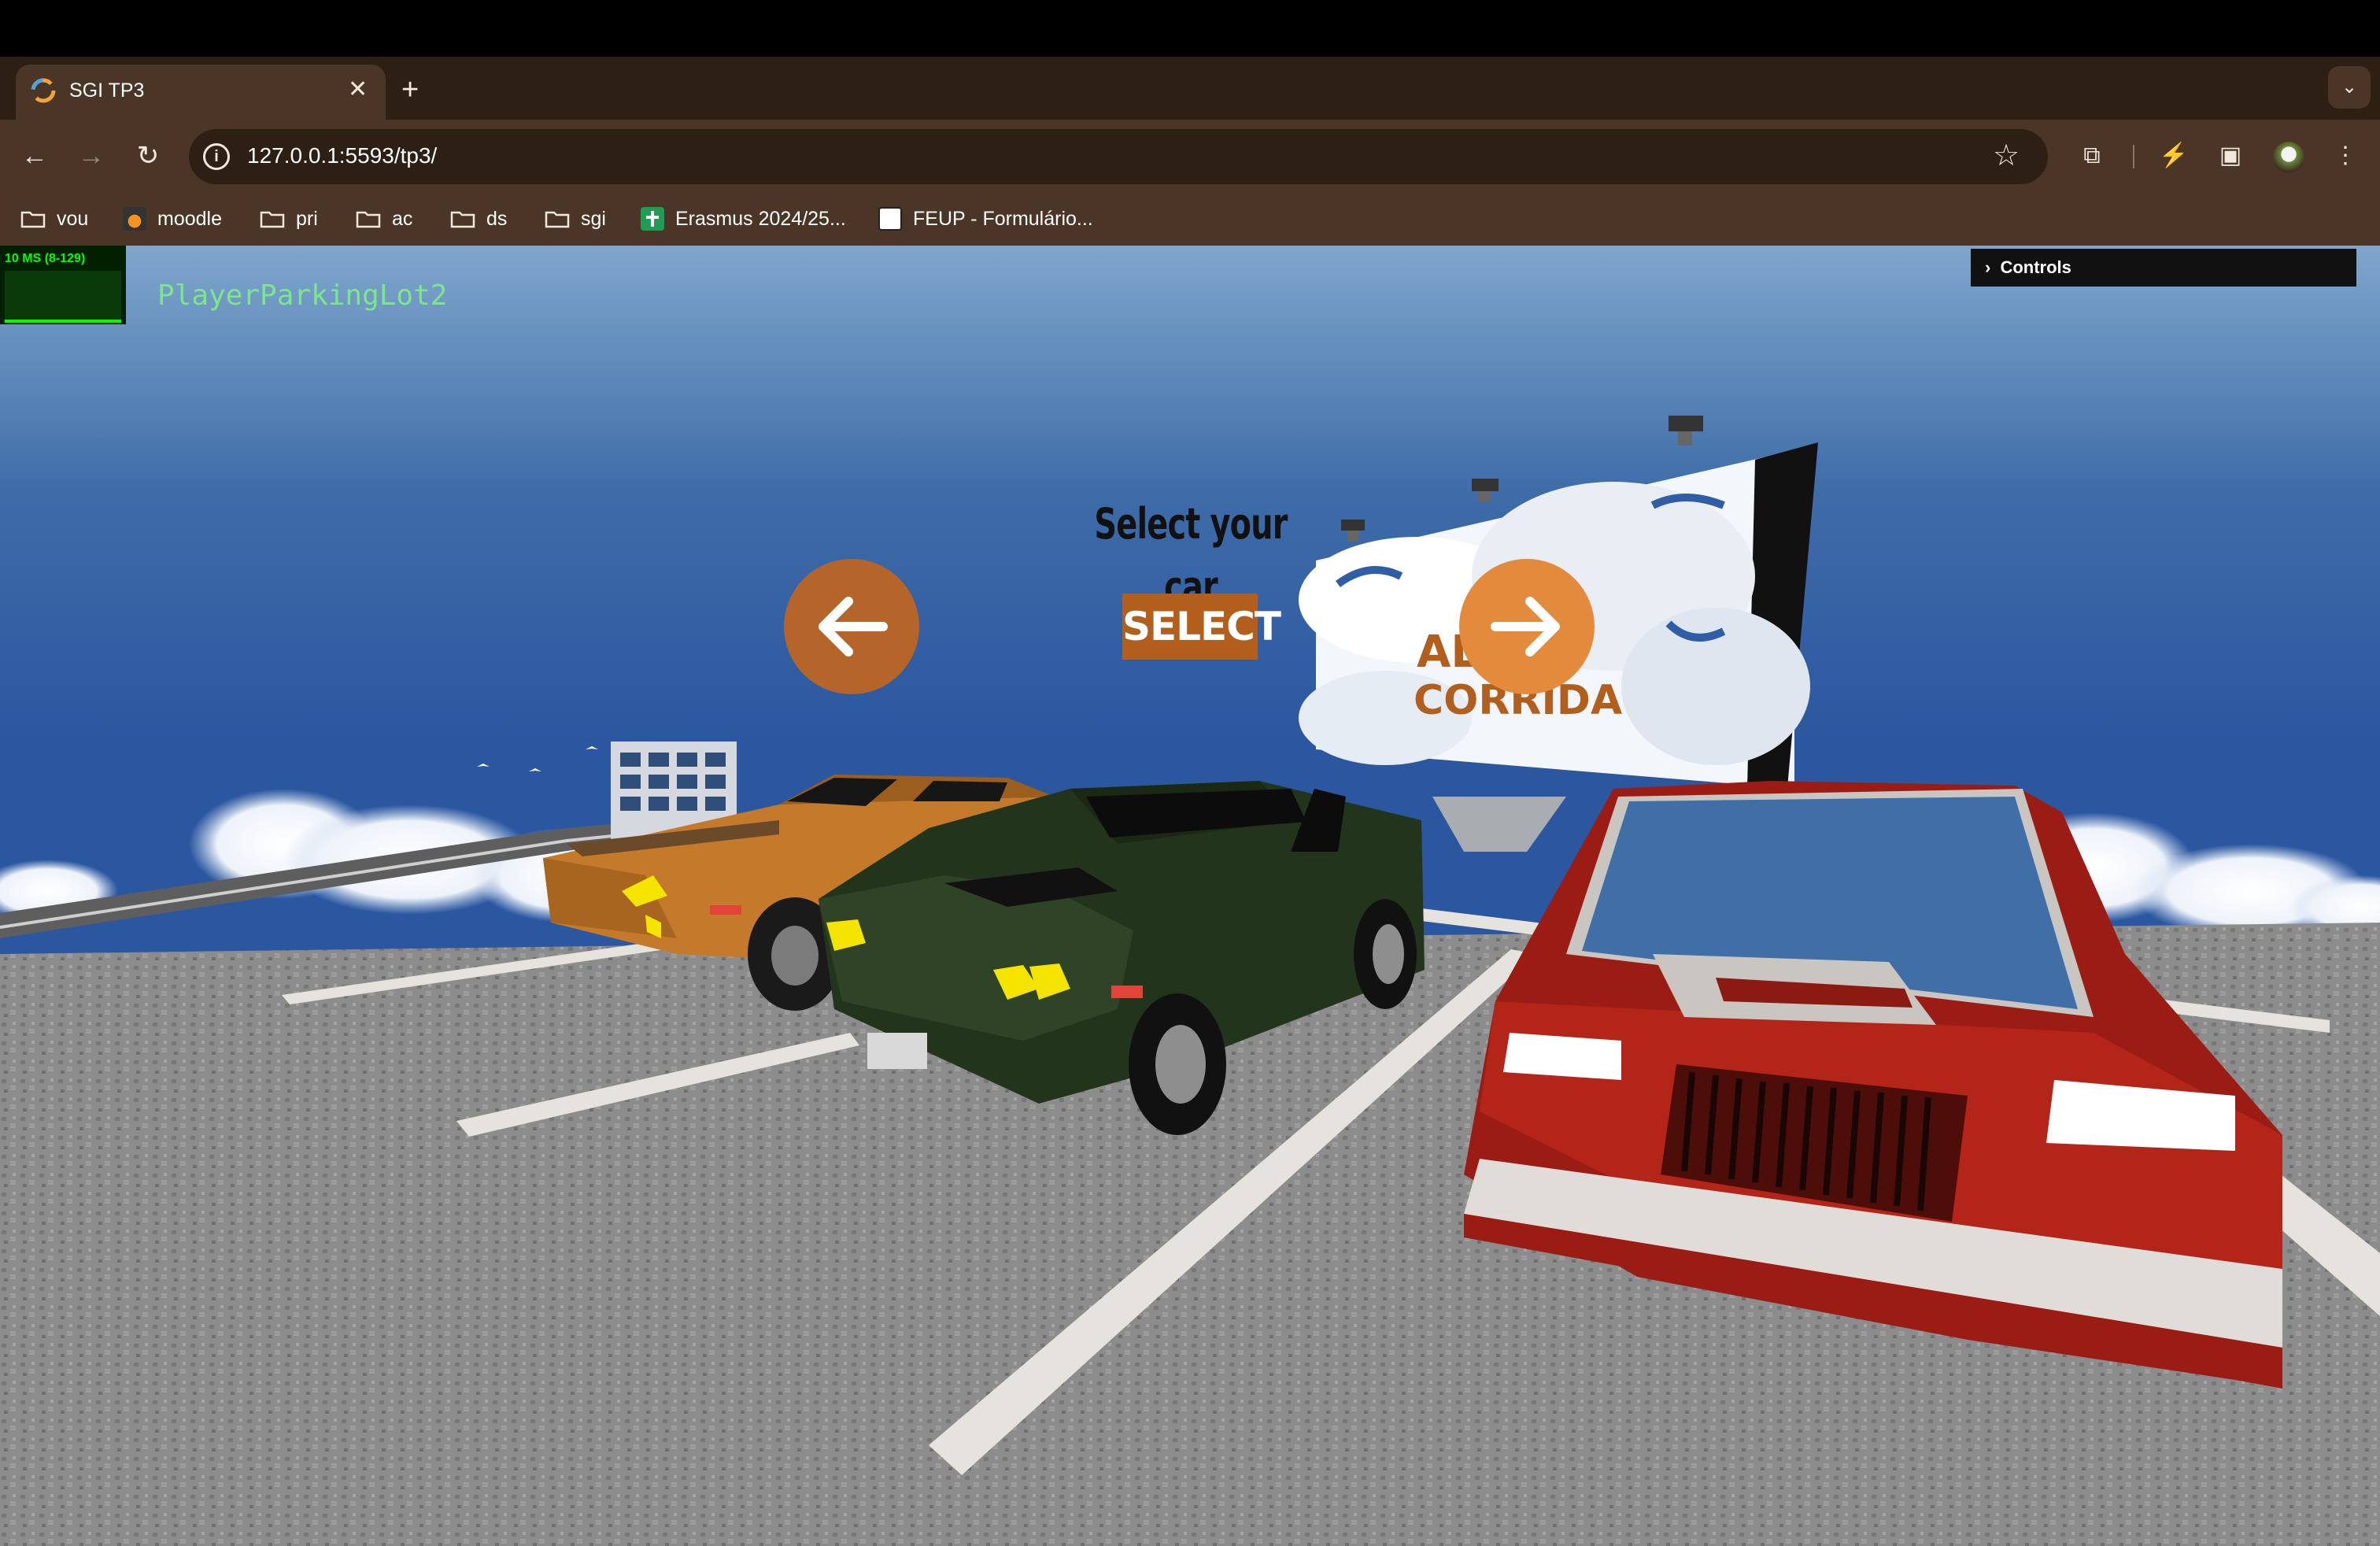 Image resolution: width=2380 pixels, height=1546 pixels. What do you see at coordinates (479, 219) in the screenshot?
I see `bookmark-ds: ds` at bounding box center [479, 219].